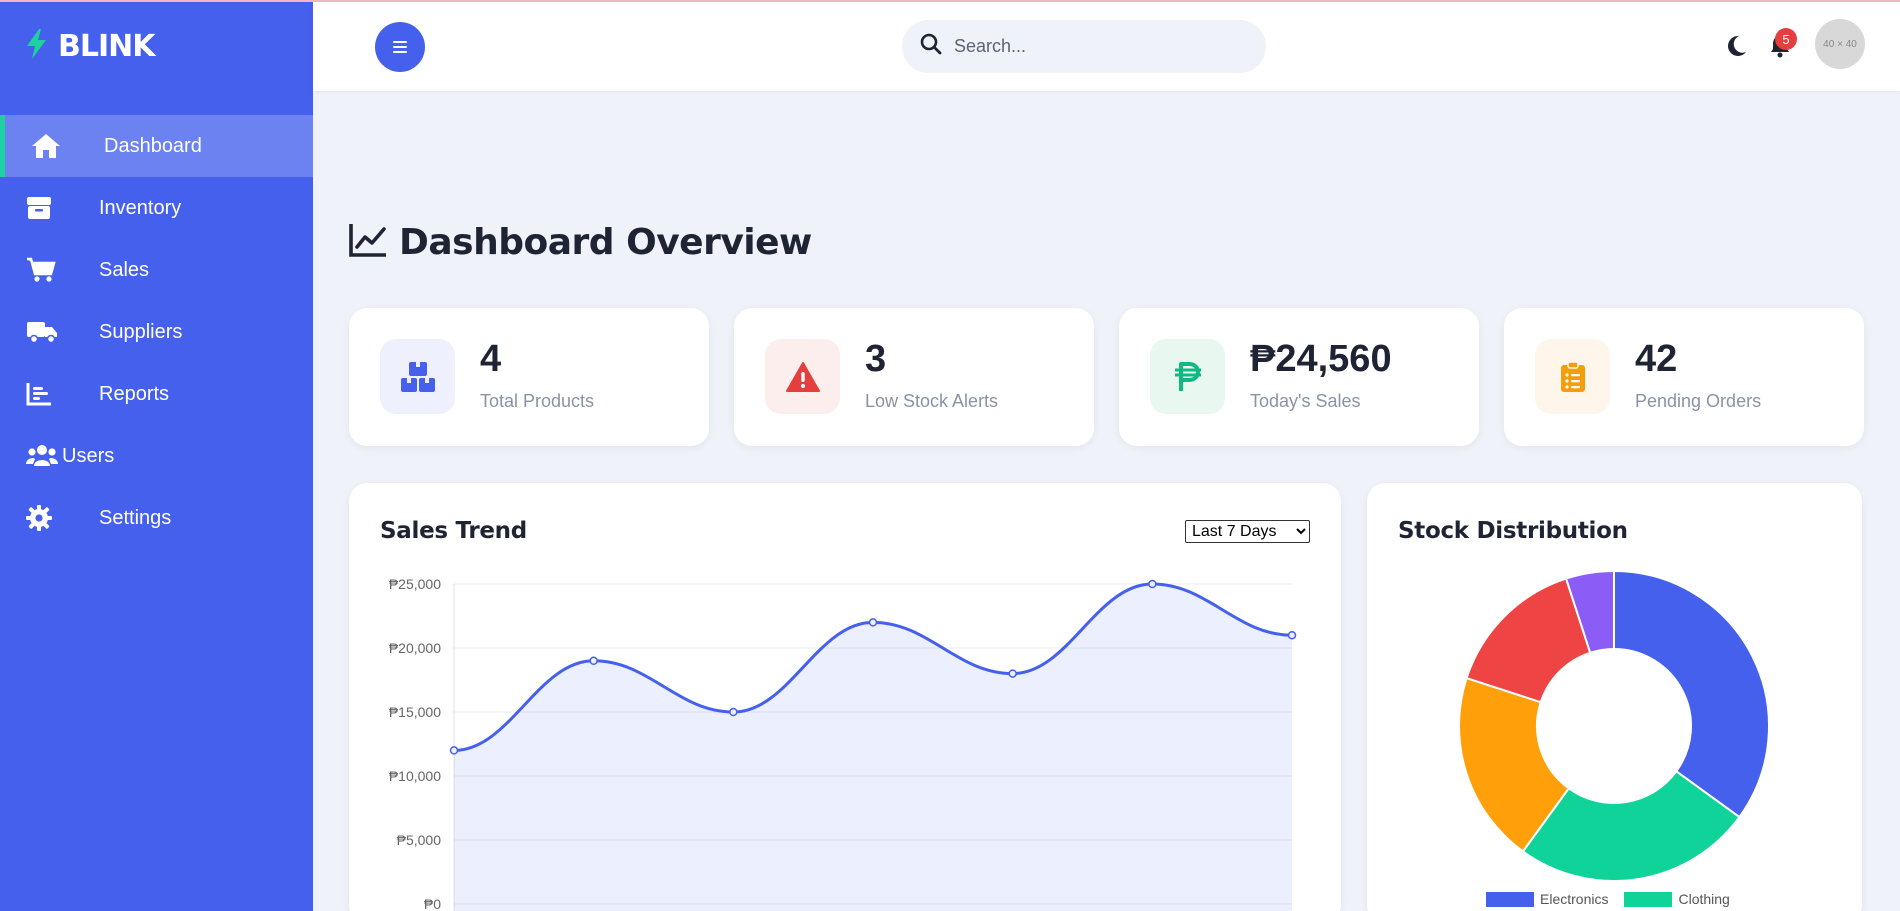 Image resolution: width=1900 pixels, height=911 pixels. What do you see at coordinates (802, 376) in the screenshot?
I see `warning-icon` at bounding box center [802, 376].